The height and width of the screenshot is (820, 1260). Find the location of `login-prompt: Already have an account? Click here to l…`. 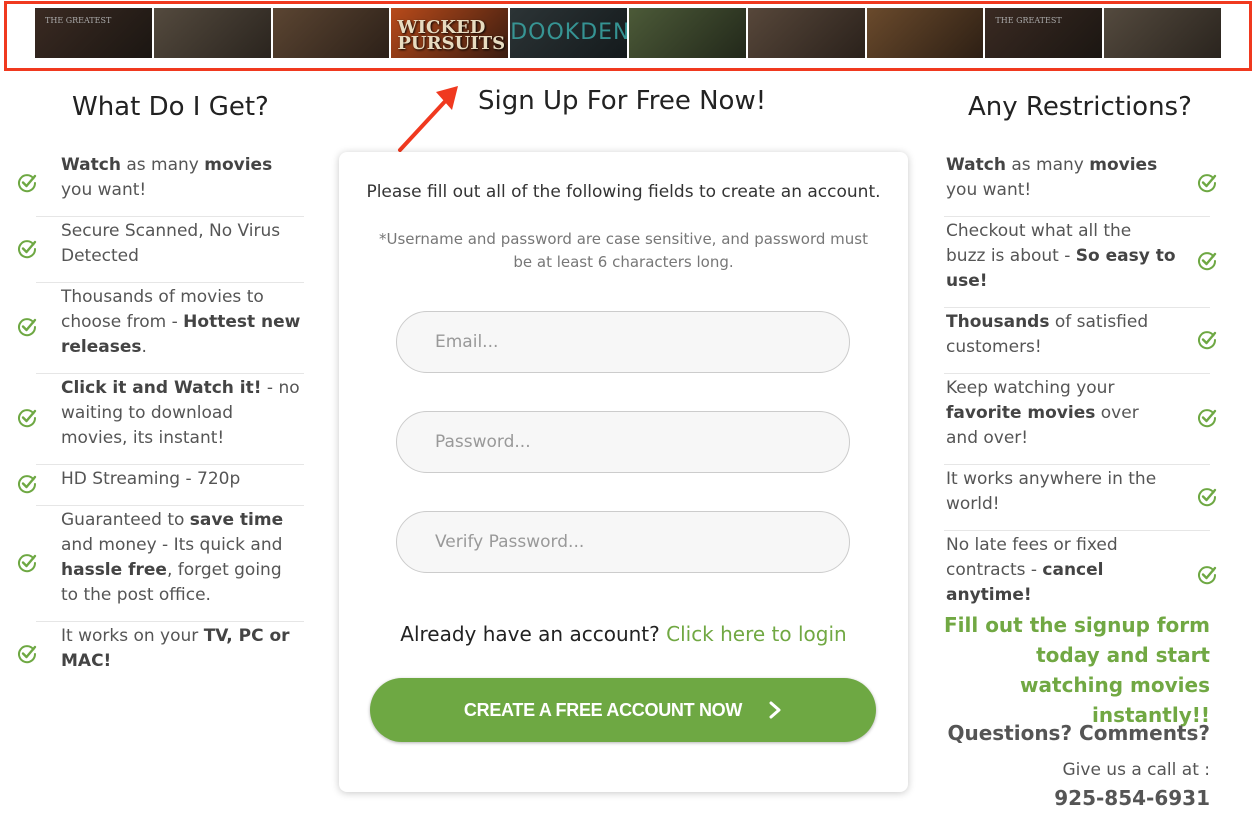

login-prompt: Already have an account? Click here to l… is located at coordinates (623, 634).